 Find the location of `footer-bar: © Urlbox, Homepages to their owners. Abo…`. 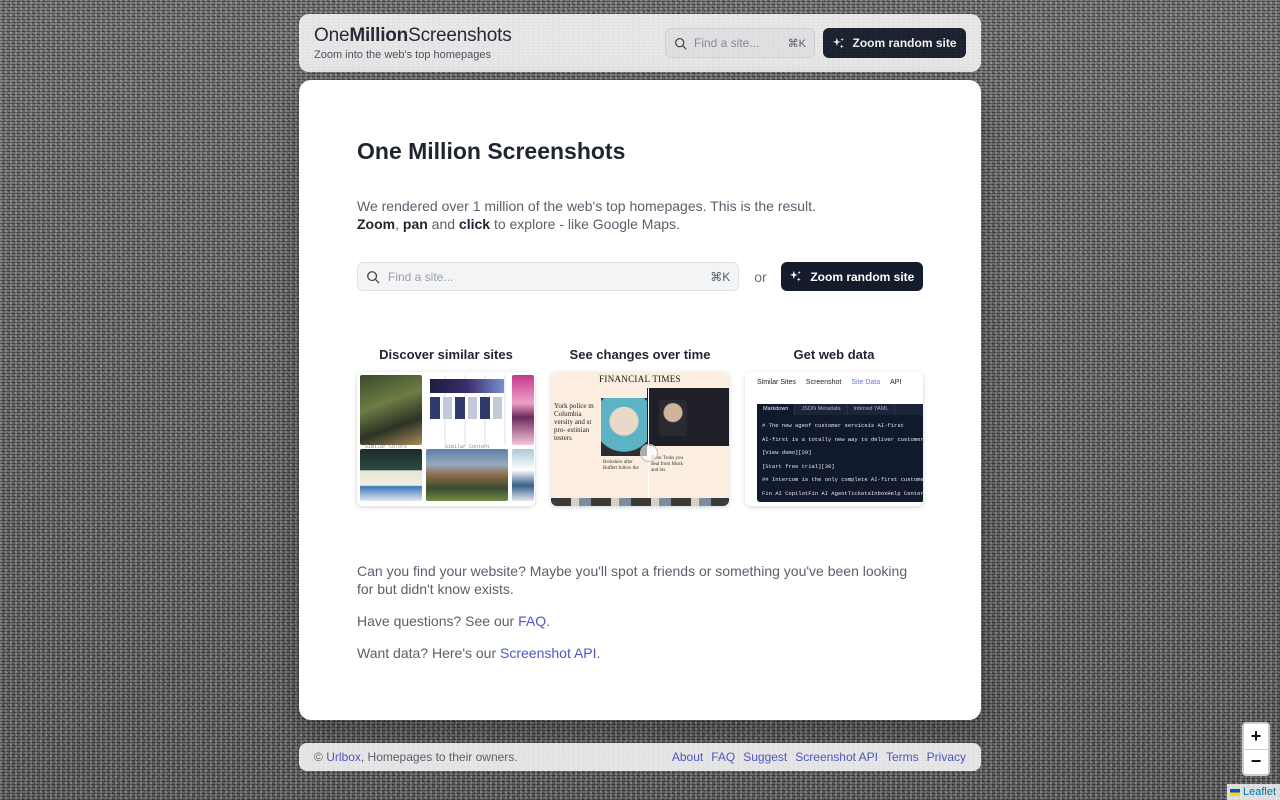

footer-bar: © Urlbox, Homepages to their owners. Abo… is located at coordinates (640, 757).